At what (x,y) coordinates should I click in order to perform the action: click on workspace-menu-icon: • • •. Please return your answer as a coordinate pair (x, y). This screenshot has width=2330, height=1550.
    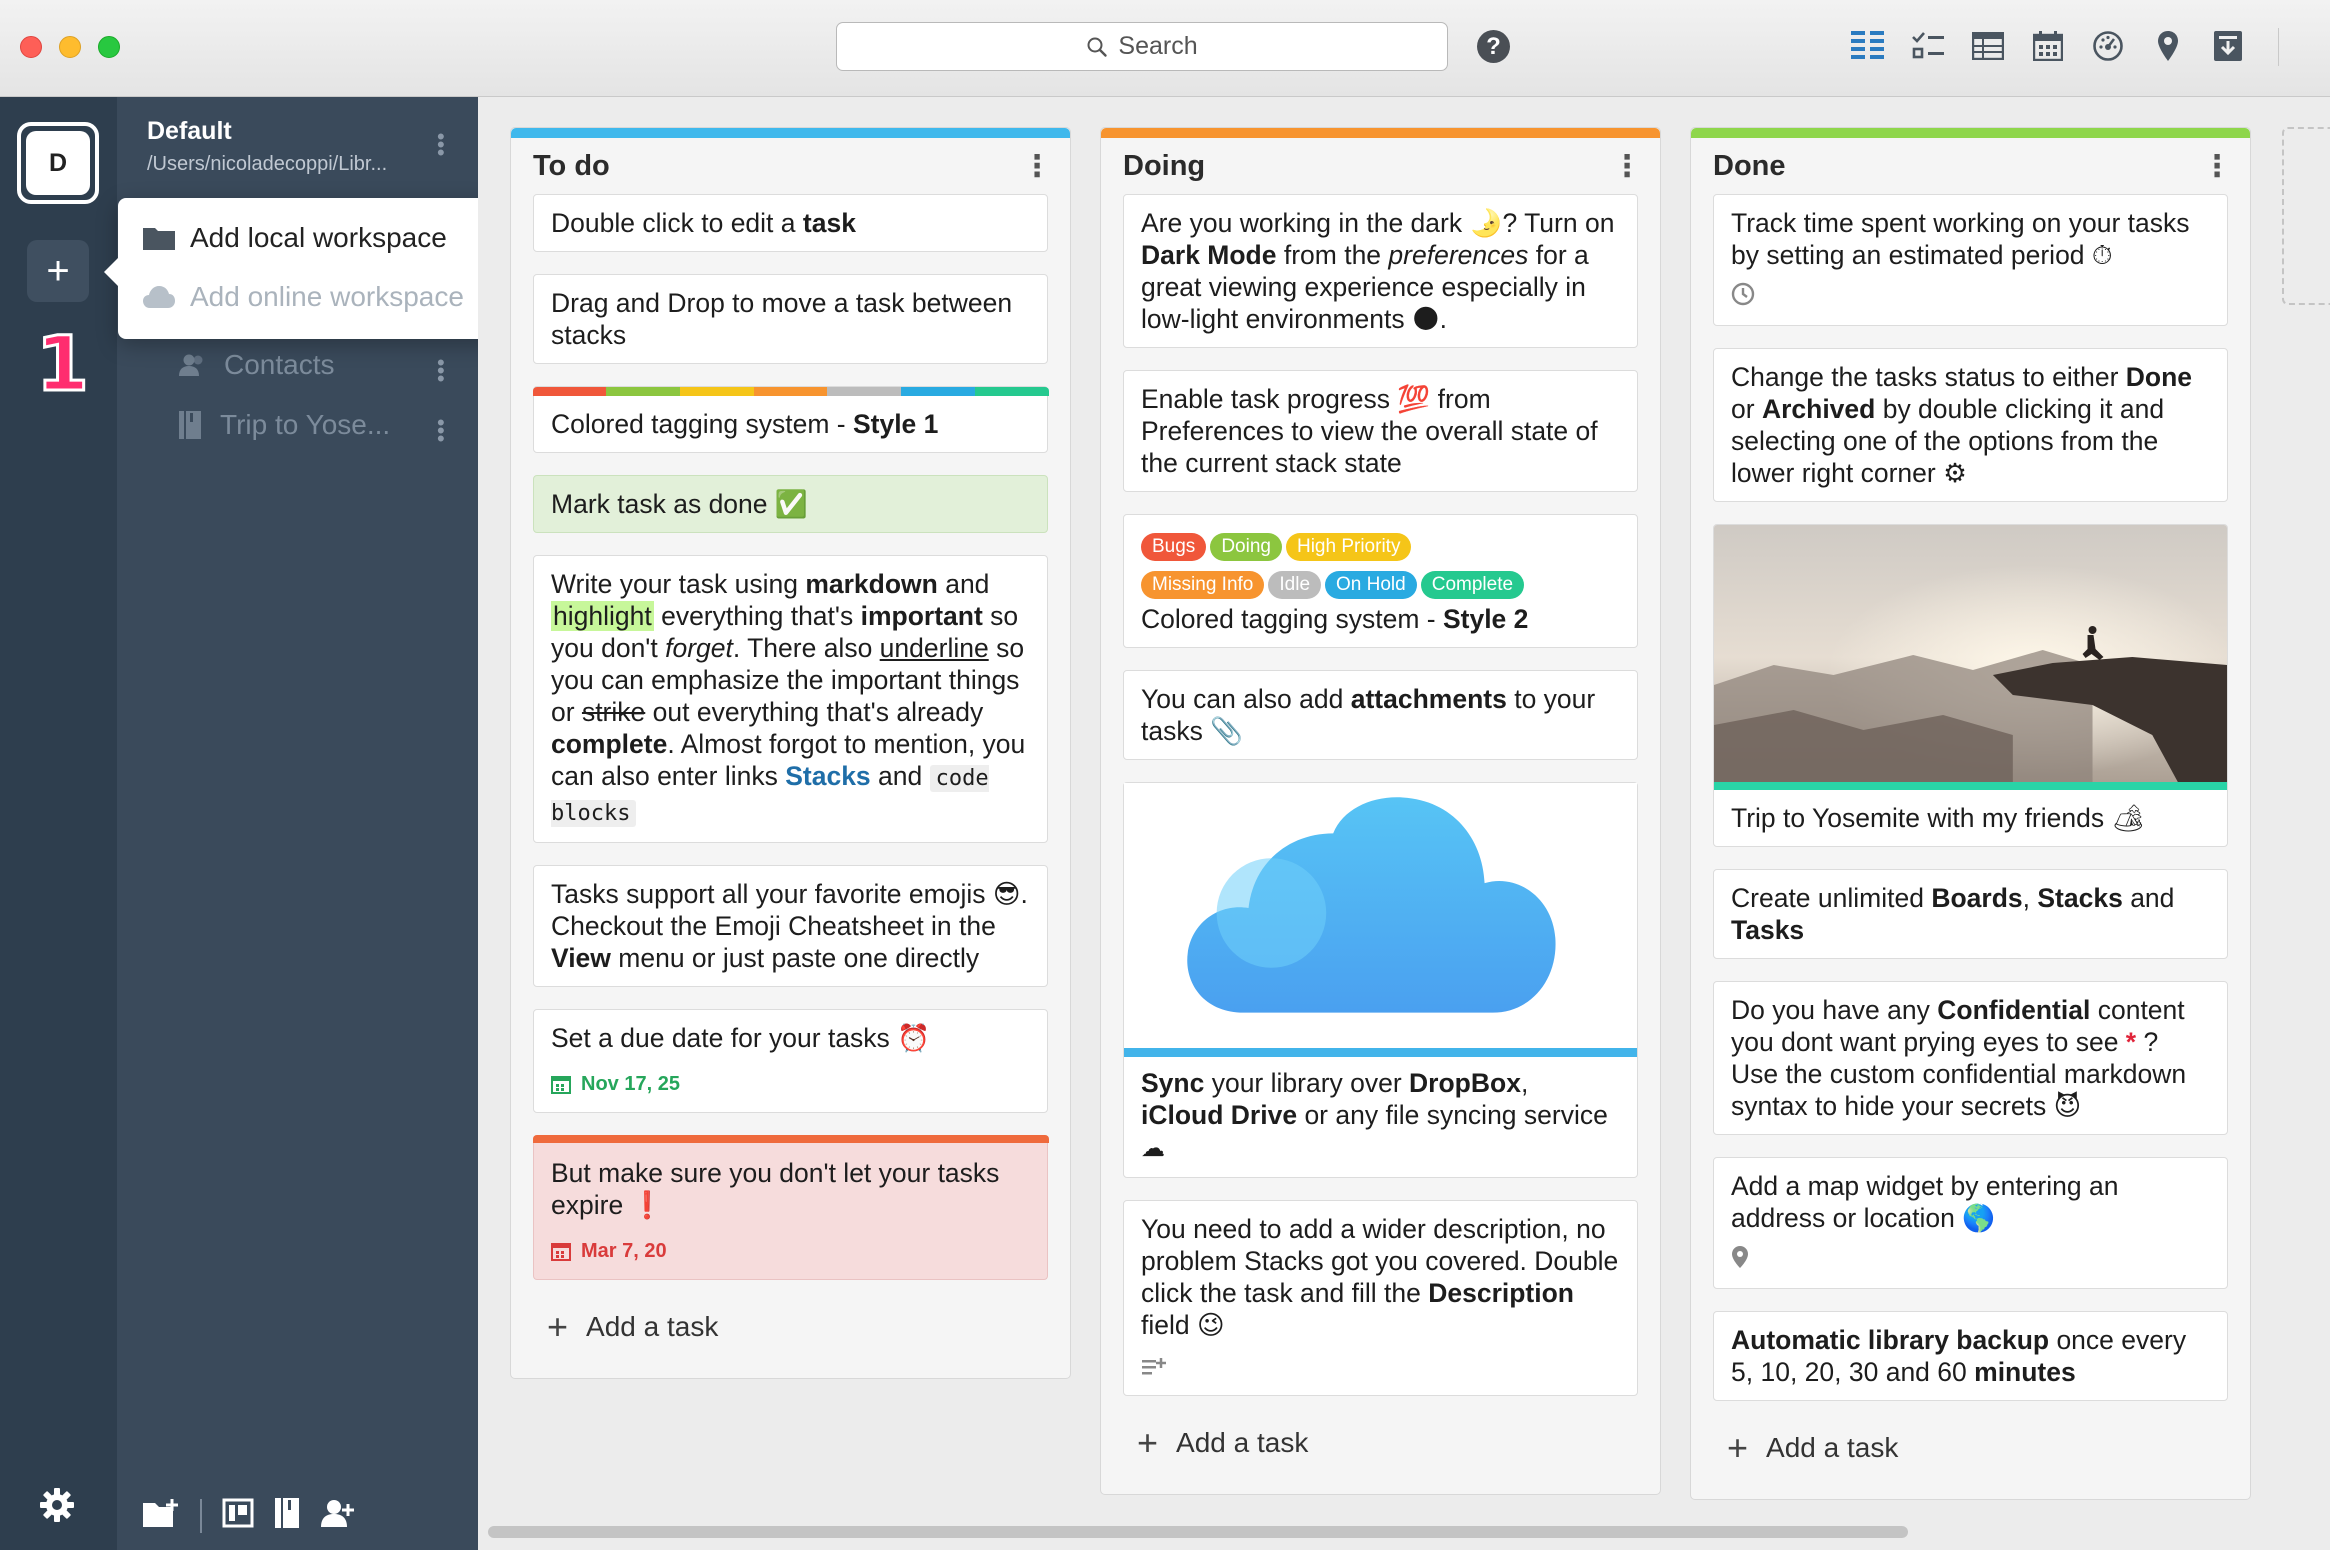
    Looking at the image, I should click on (441, 145).